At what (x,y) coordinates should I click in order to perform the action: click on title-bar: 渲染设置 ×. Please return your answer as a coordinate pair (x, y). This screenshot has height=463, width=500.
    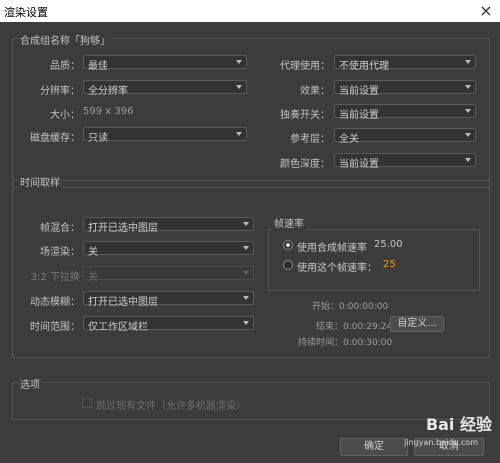
    Looking at the image, I should click on (250, 11).